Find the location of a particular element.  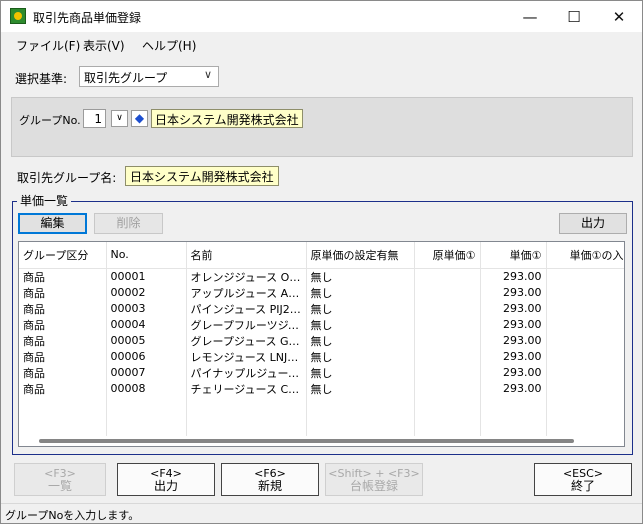

table-row: 商品00005グレープジュース GPJ…無し 293.001 is located at coordinates (321, 340).